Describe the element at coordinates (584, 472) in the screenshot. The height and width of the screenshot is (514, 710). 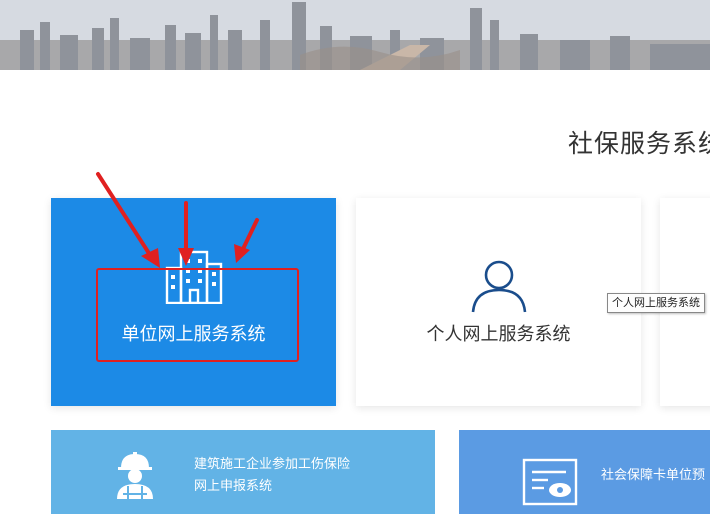
I see `social-security-card-tile: 社会保障卡单位预` at that location.